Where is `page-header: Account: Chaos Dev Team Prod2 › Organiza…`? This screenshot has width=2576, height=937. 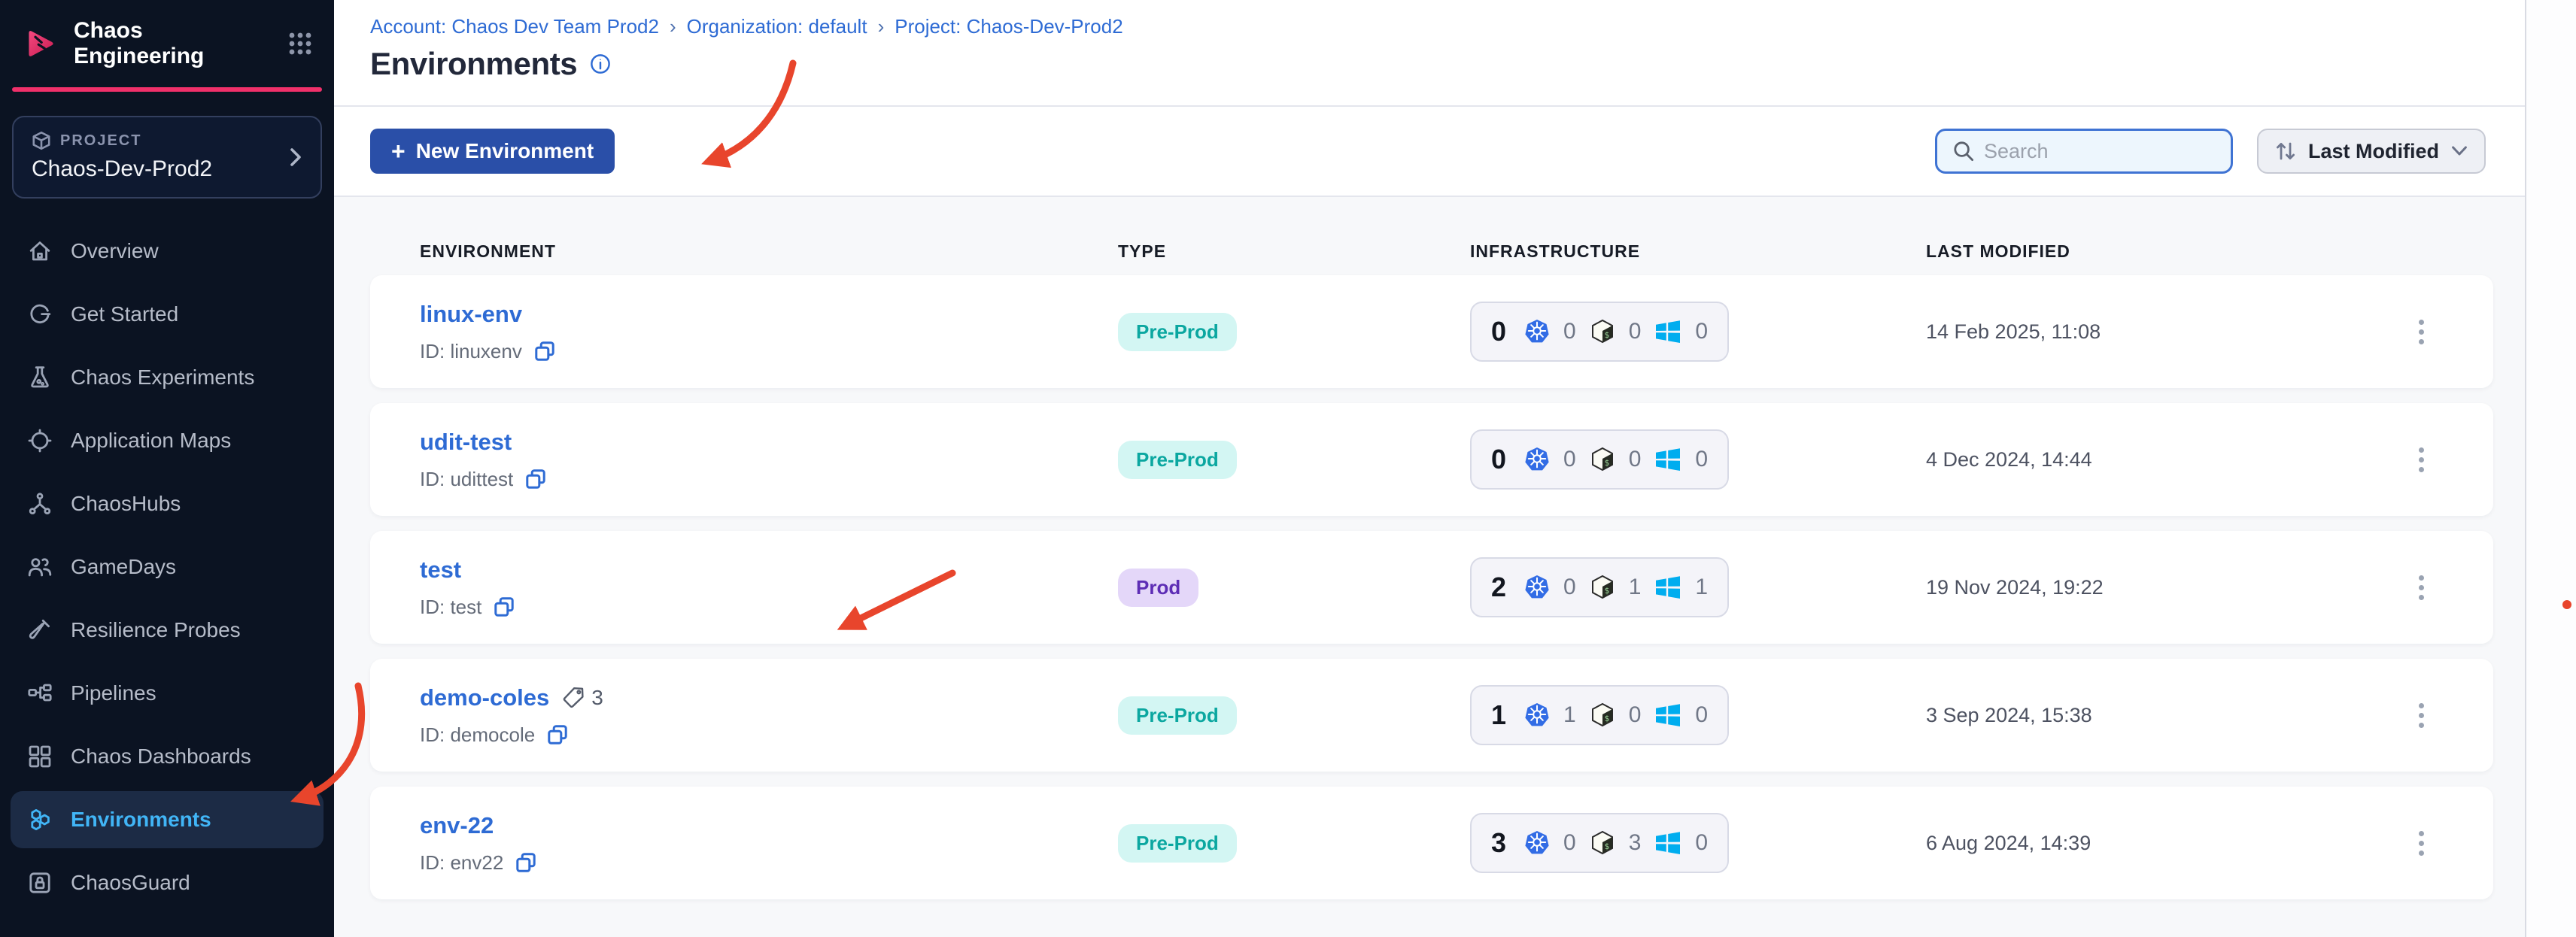
page-header: Account: Chaos Dev Team Prod2 › Organiza… is located at coordinates (1430, 54).